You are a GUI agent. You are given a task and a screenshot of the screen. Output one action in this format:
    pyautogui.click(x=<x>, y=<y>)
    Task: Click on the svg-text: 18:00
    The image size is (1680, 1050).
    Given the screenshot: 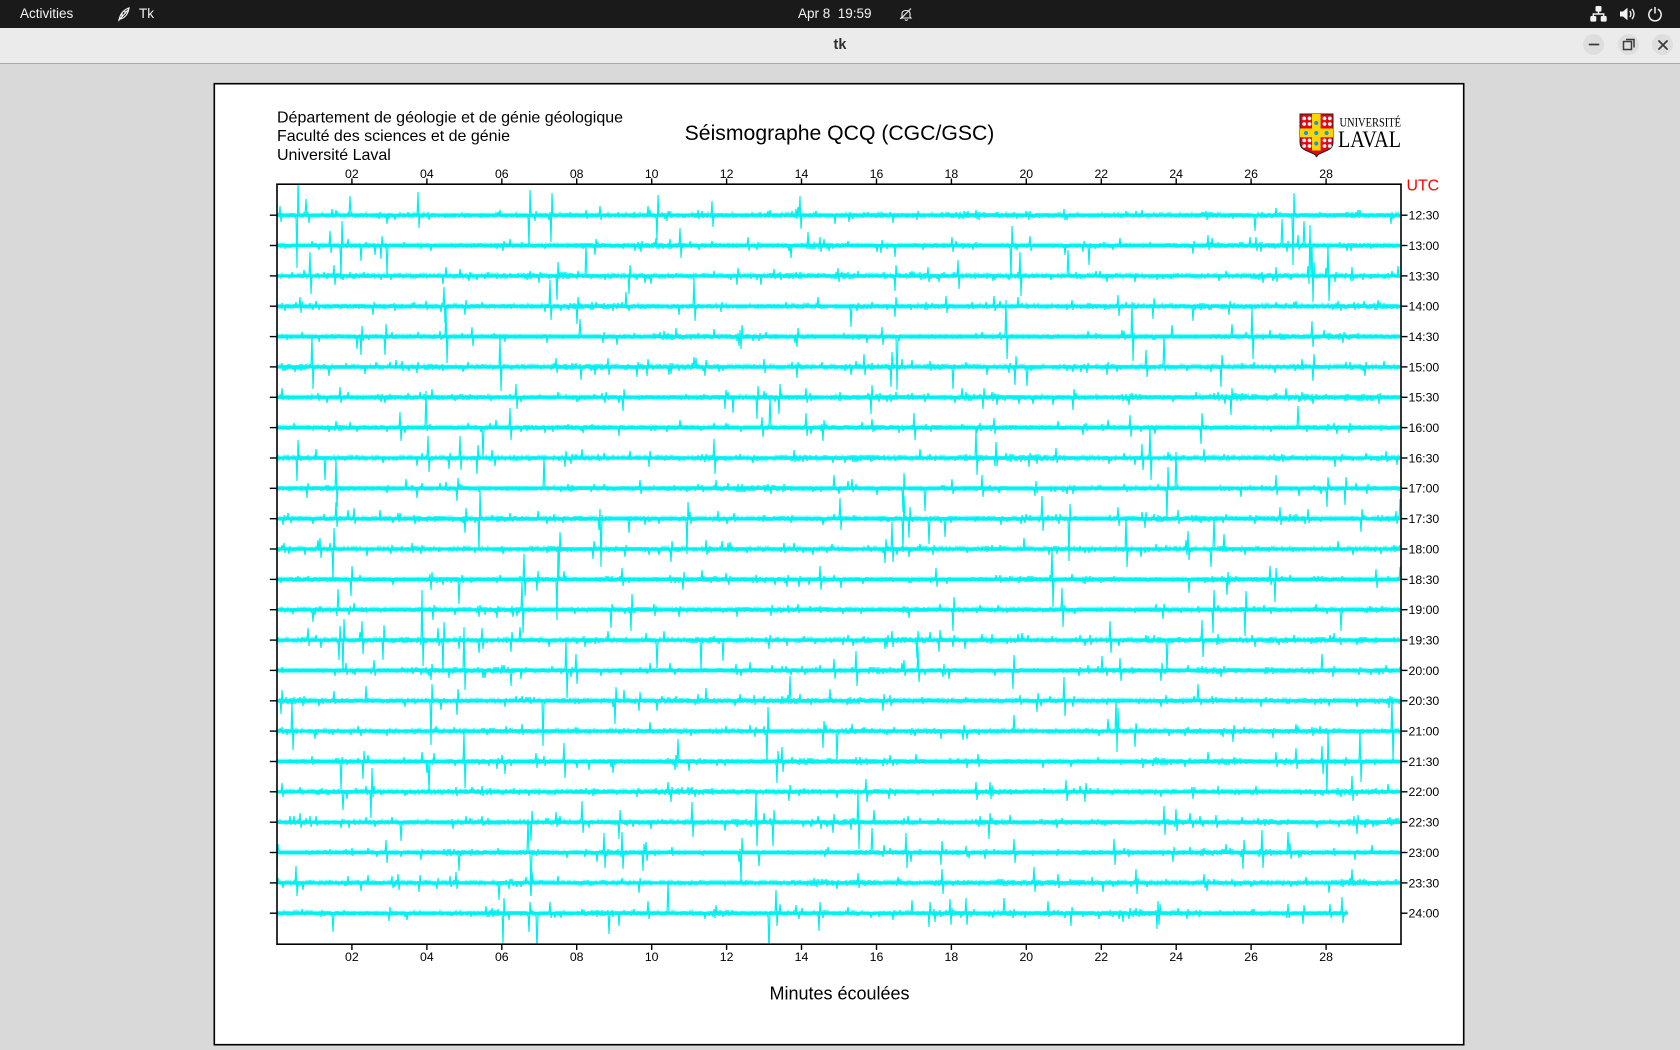 What is the action you would take?
    pyautogui.click(x=1424, y=549)
    